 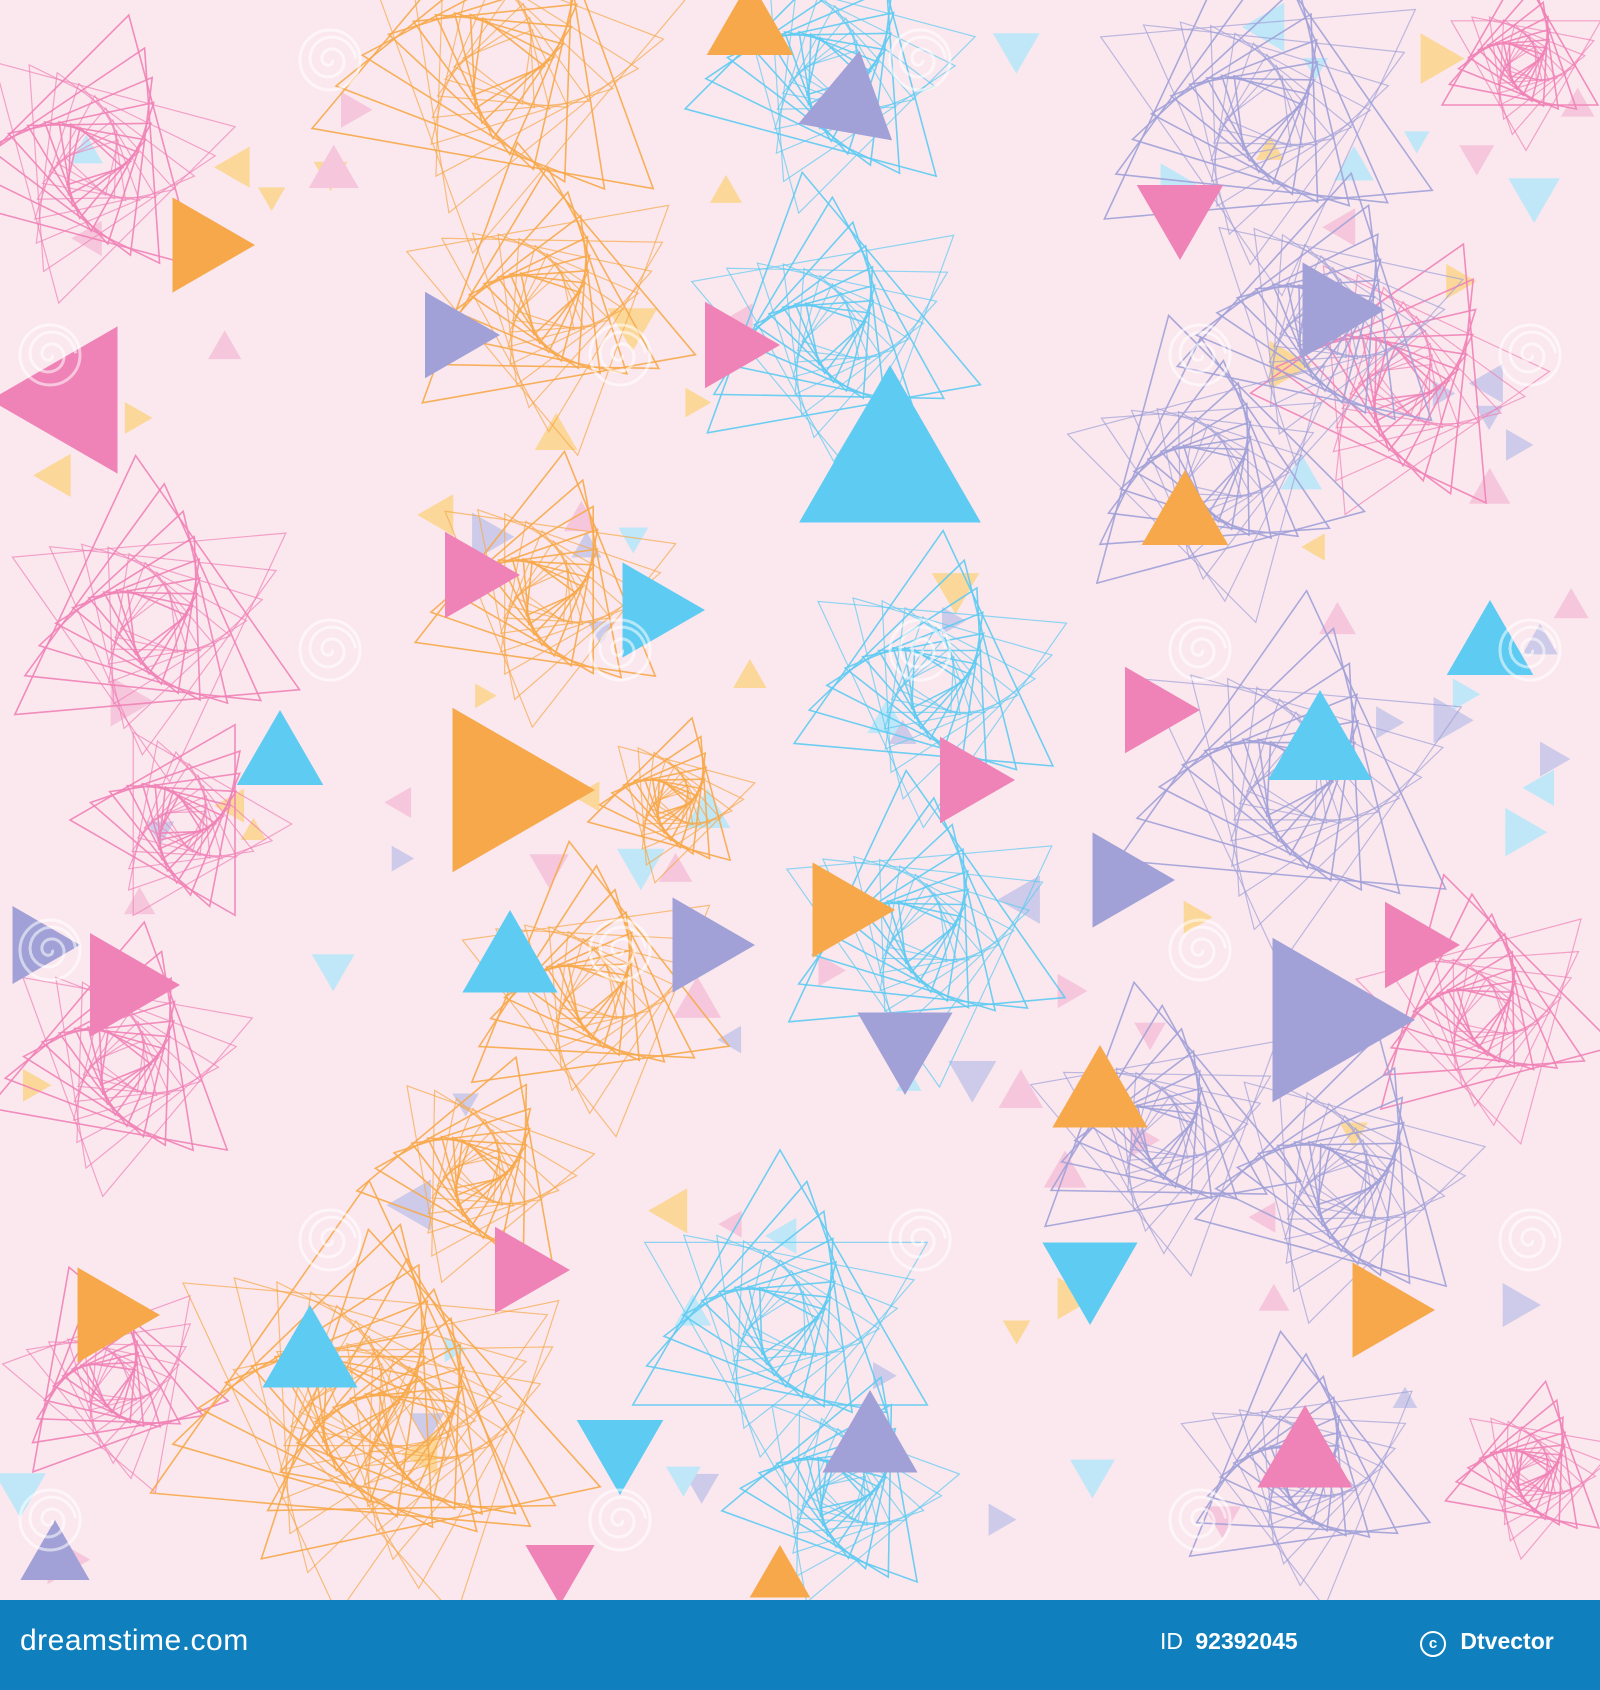 I want to click on footer-image-id: ID 92392045, so click(x=1229, y=1641).